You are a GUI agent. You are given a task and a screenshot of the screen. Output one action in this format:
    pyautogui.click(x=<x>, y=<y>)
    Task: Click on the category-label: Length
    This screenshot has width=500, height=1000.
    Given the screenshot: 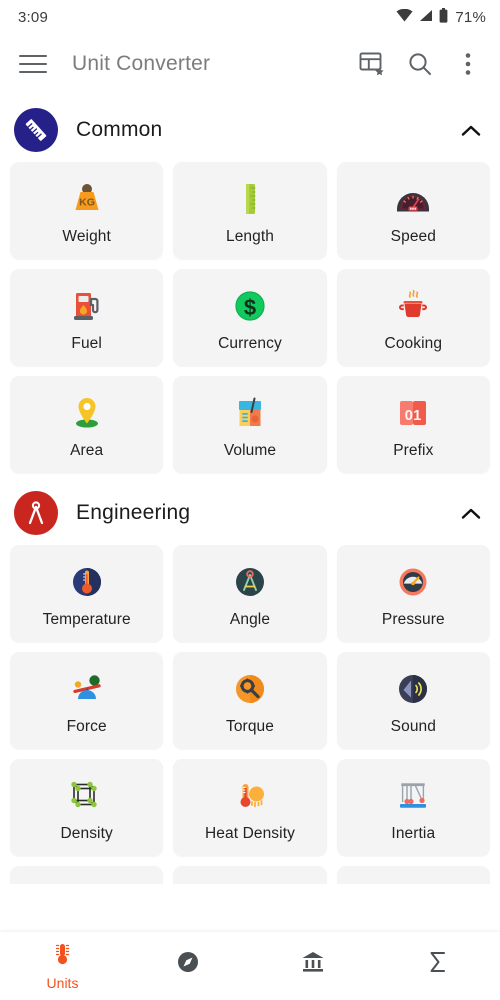 What is the action you would take?
    pyautogui.click(x=249, y=236)
    